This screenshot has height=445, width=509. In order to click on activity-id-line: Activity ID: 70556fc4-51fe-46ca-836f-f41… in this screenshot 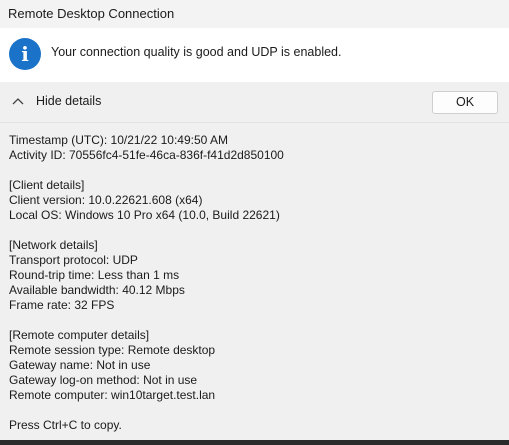, I will do `click(146, 155)`.